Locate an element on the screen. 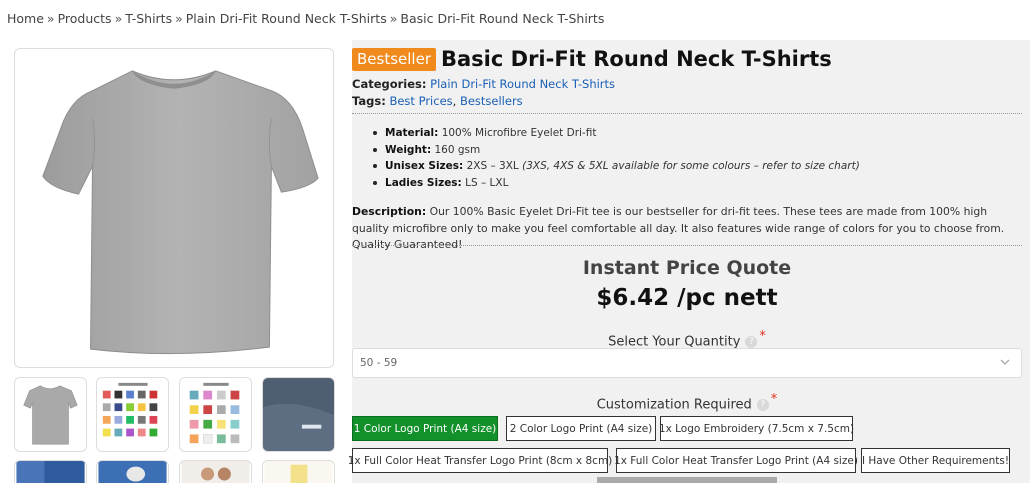 The width and height of the screenshot is (1030, 483). tags-line: Tags: Best Prices, Bestsellers is located at coordinates (437, 101).